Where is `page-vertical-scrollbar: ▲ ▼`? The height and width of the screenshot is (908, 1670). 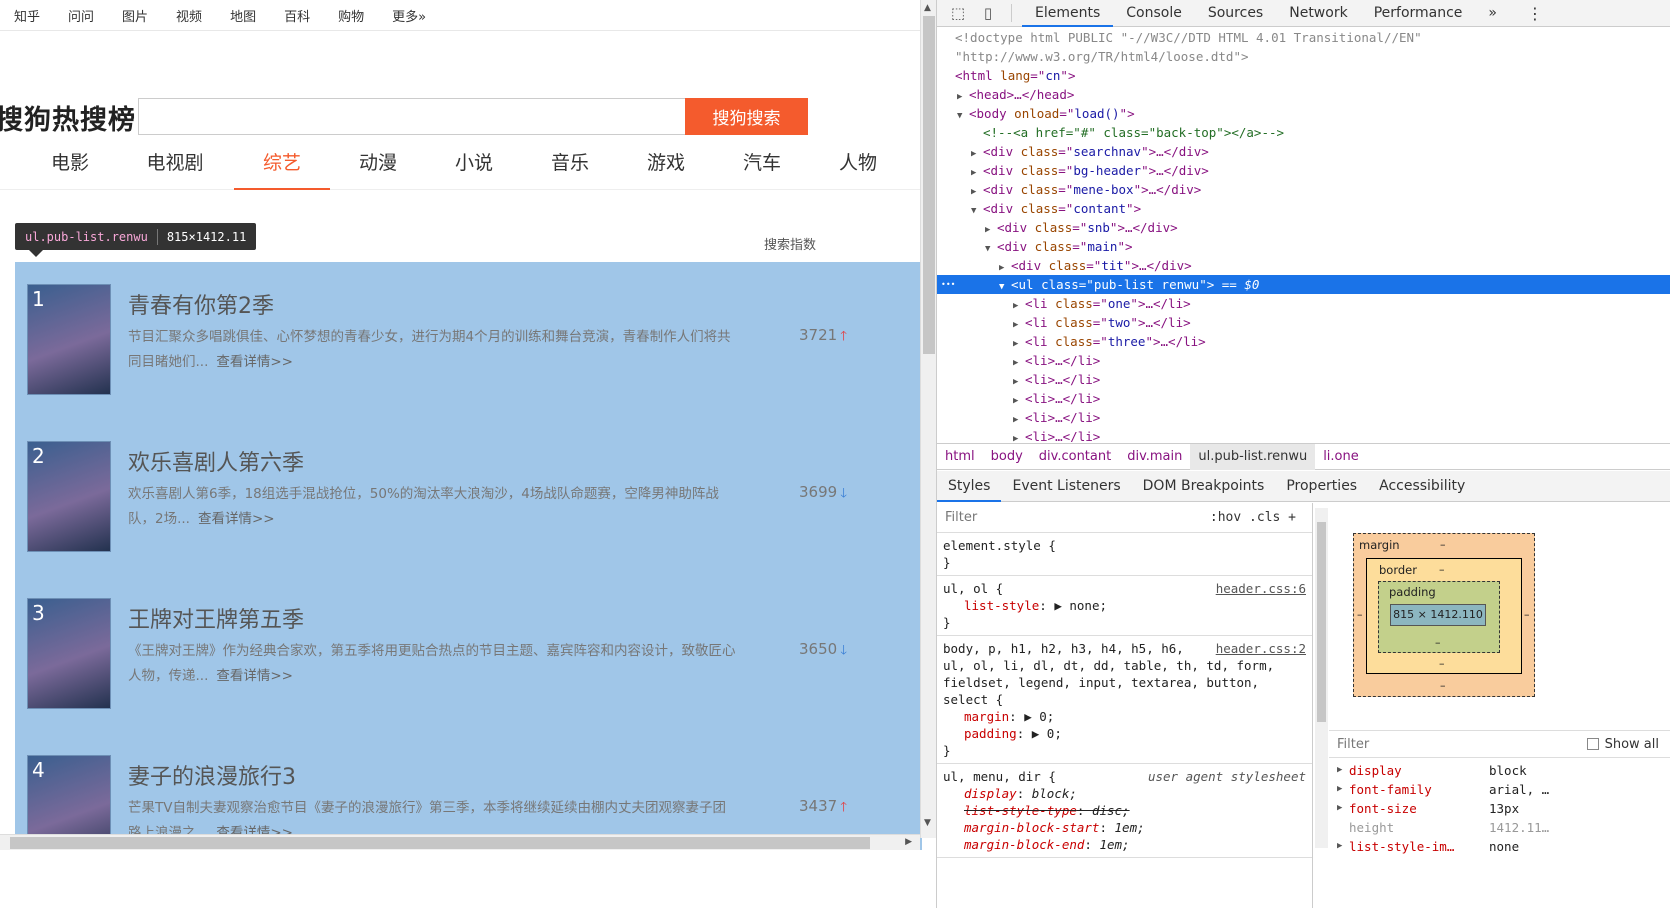
page-vertical-scrollbar: ▲ ▼ is located at coordinates (928, 419).